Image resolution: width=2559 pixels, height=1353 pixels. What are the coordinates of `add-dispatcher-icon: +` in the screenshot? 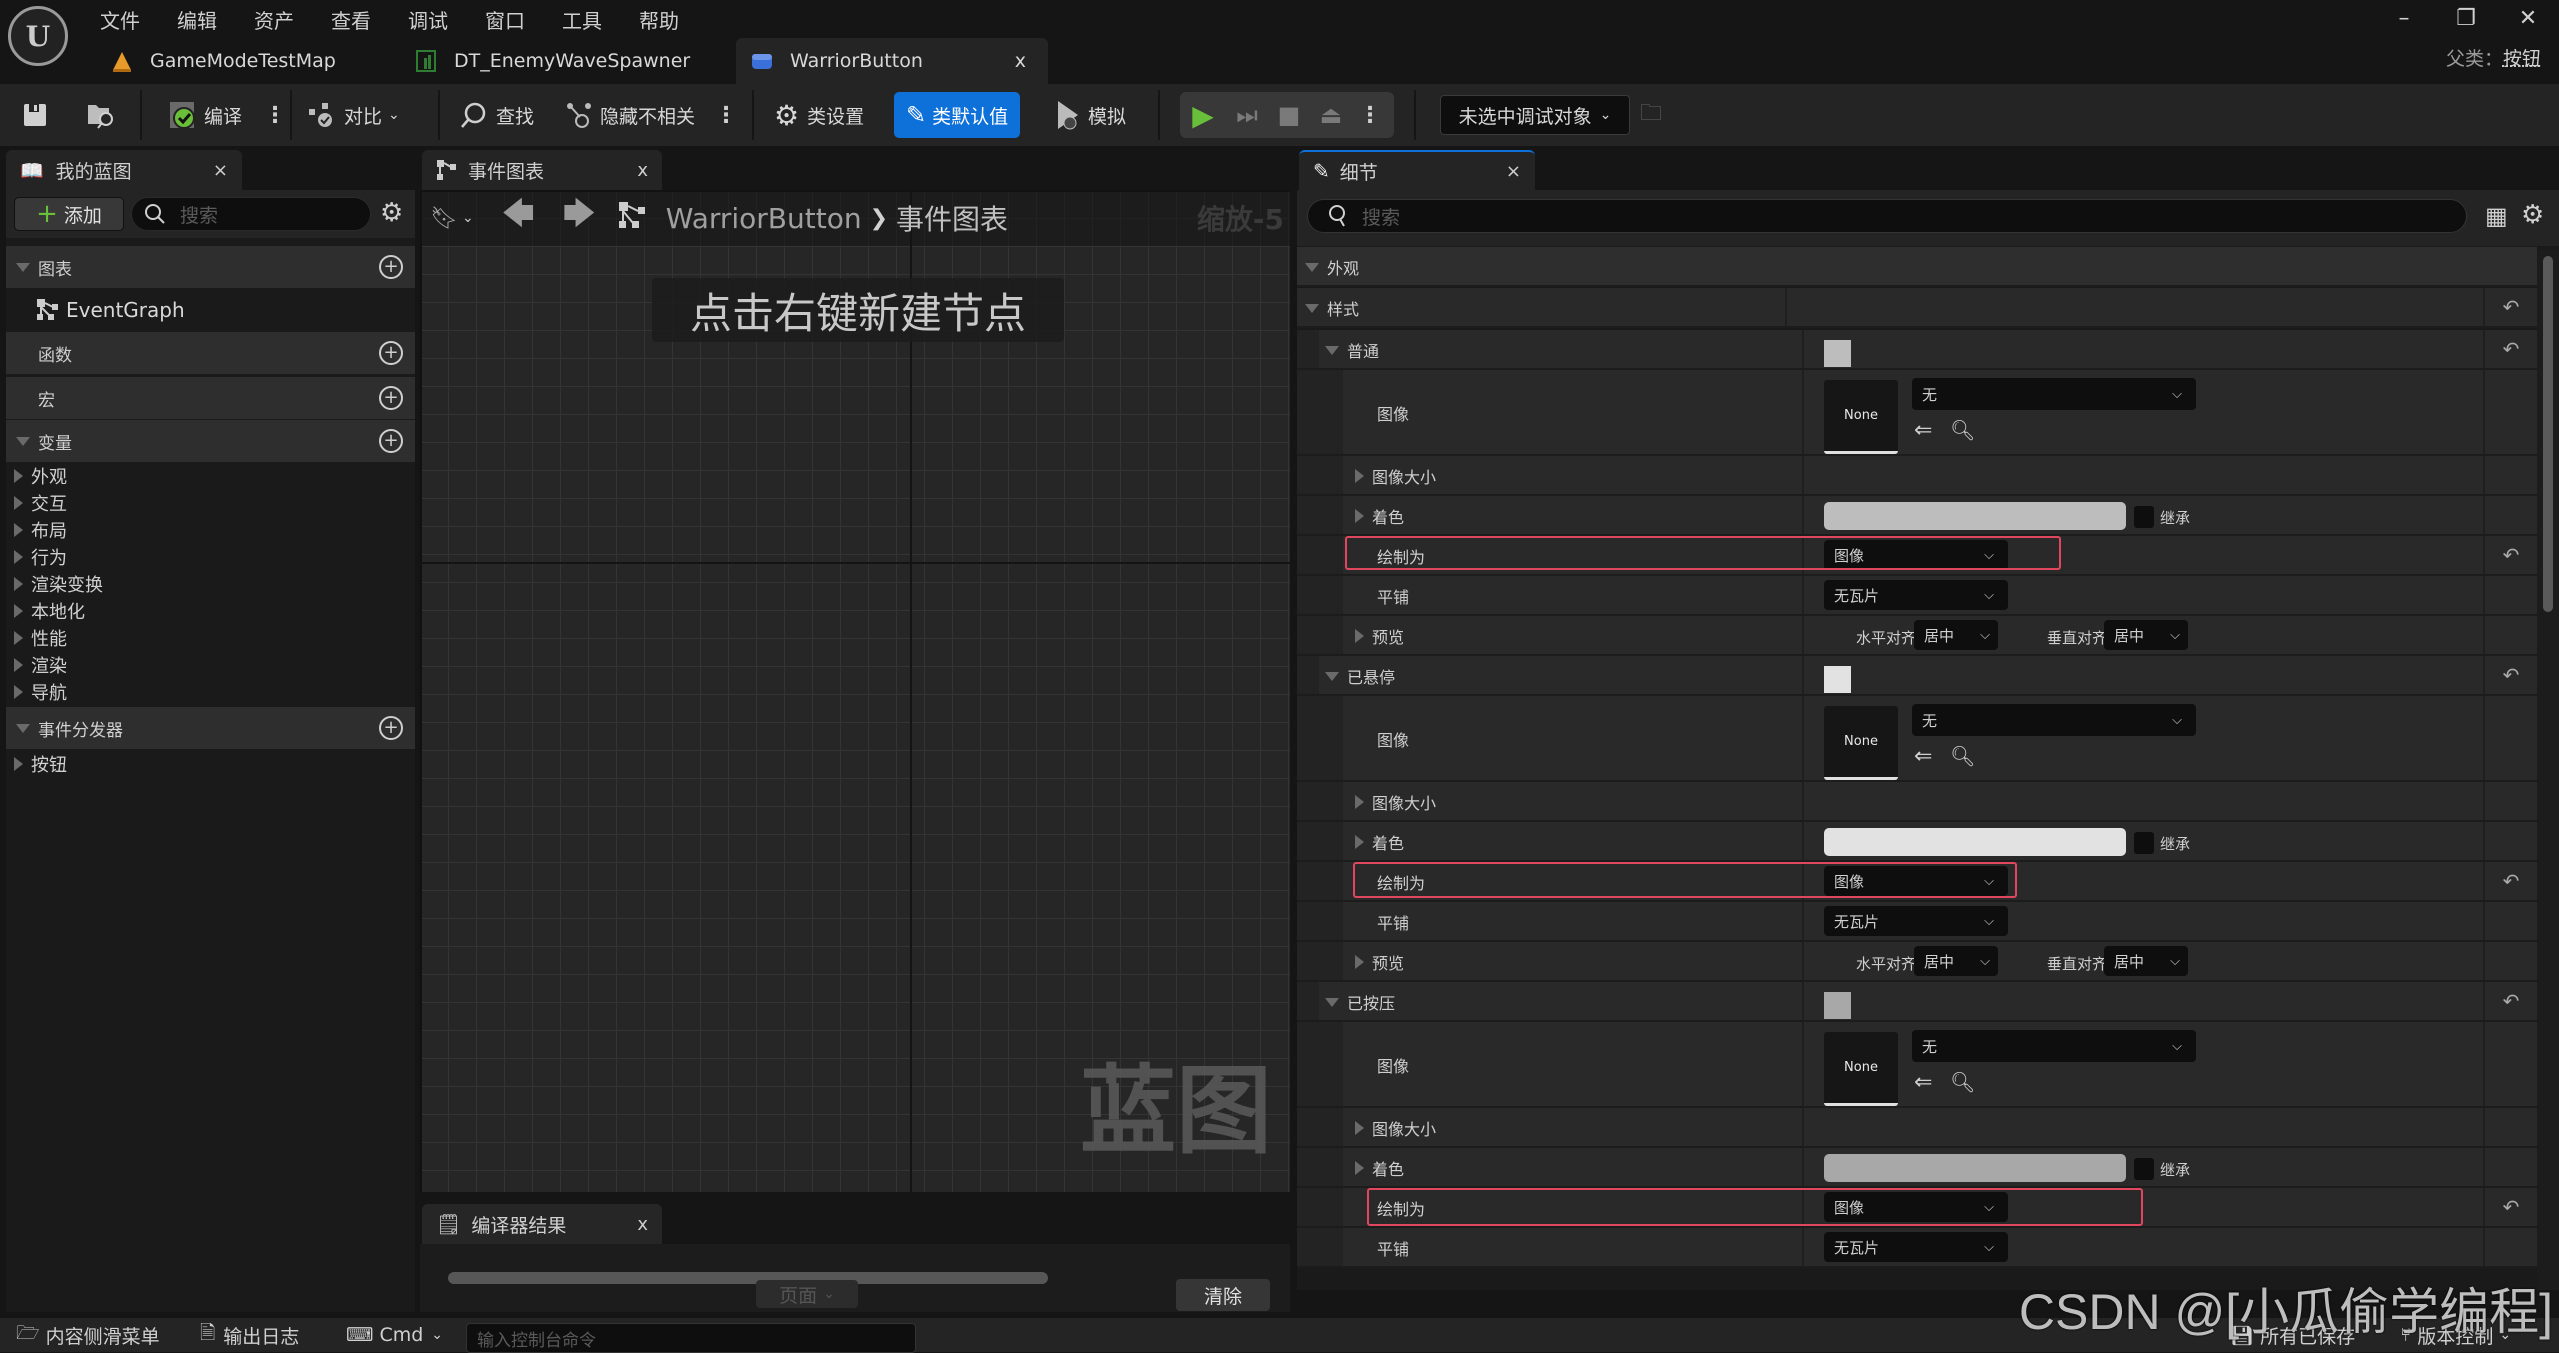 It's located at (391, 728).